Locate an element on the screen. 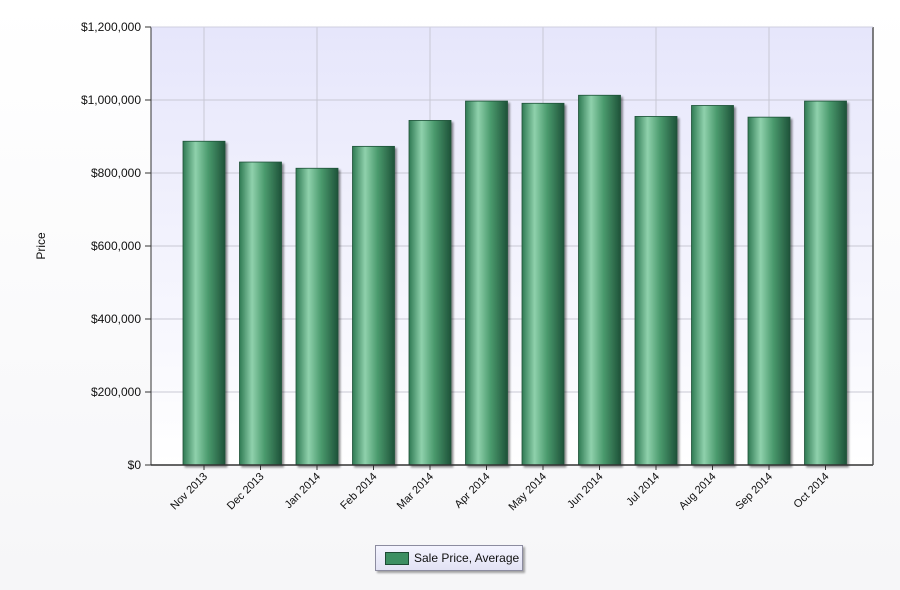 Image resolution: width=900 pixels, height=590 pixels. x-tick-label: Apr 2014 is located at coordinates (473, 491).